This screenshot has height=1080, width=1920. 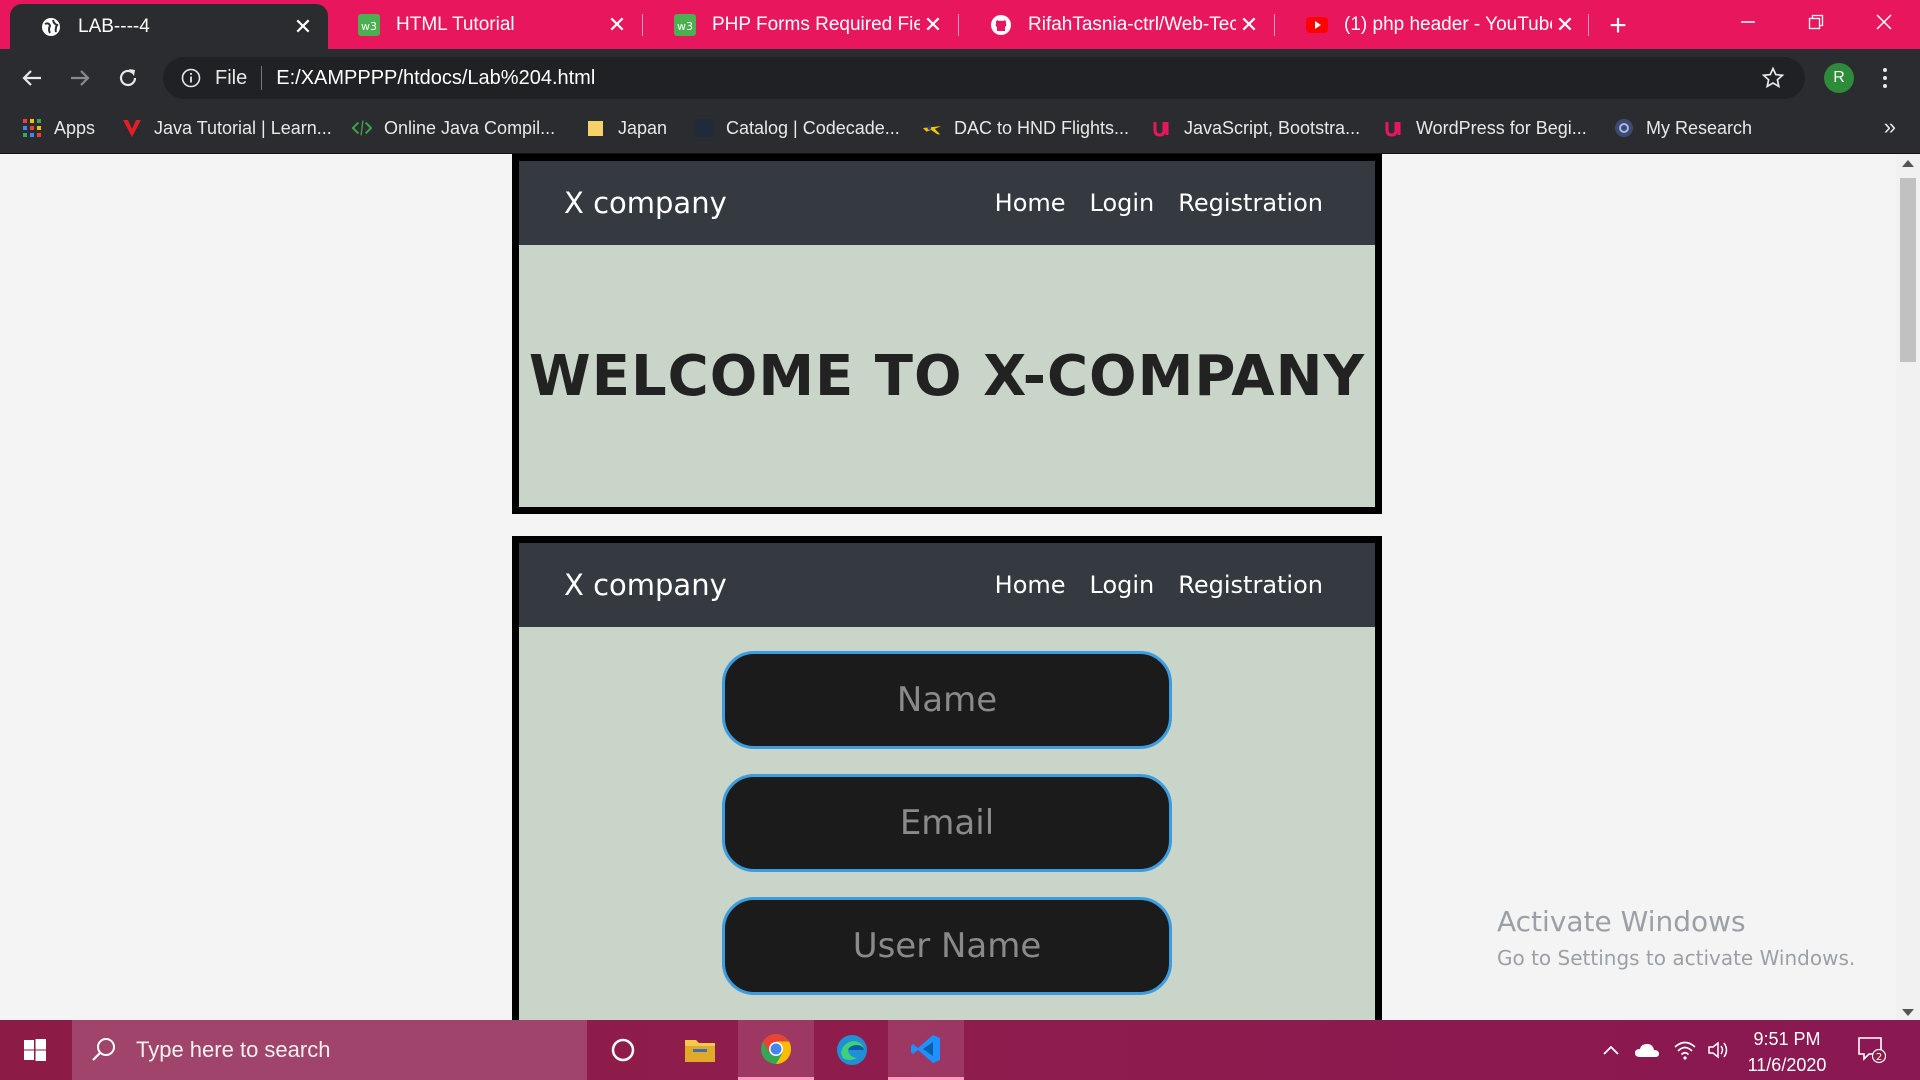 What do you see at coordinates (191, 78) in the screenshot?
I see `info-icon` at bounding box center [191, 78].